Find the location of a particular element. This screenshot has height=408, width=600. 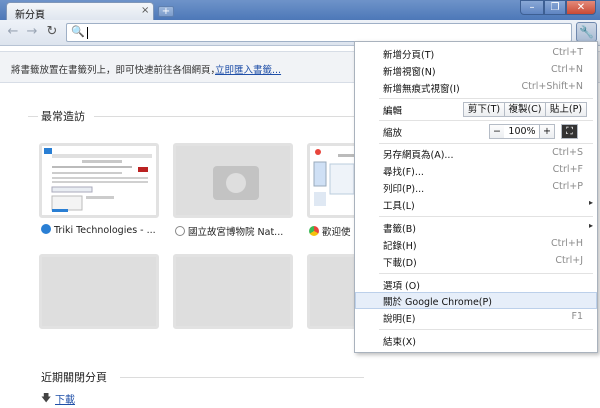

tab-title: 新分頁 is located at coordinates (30, 15).